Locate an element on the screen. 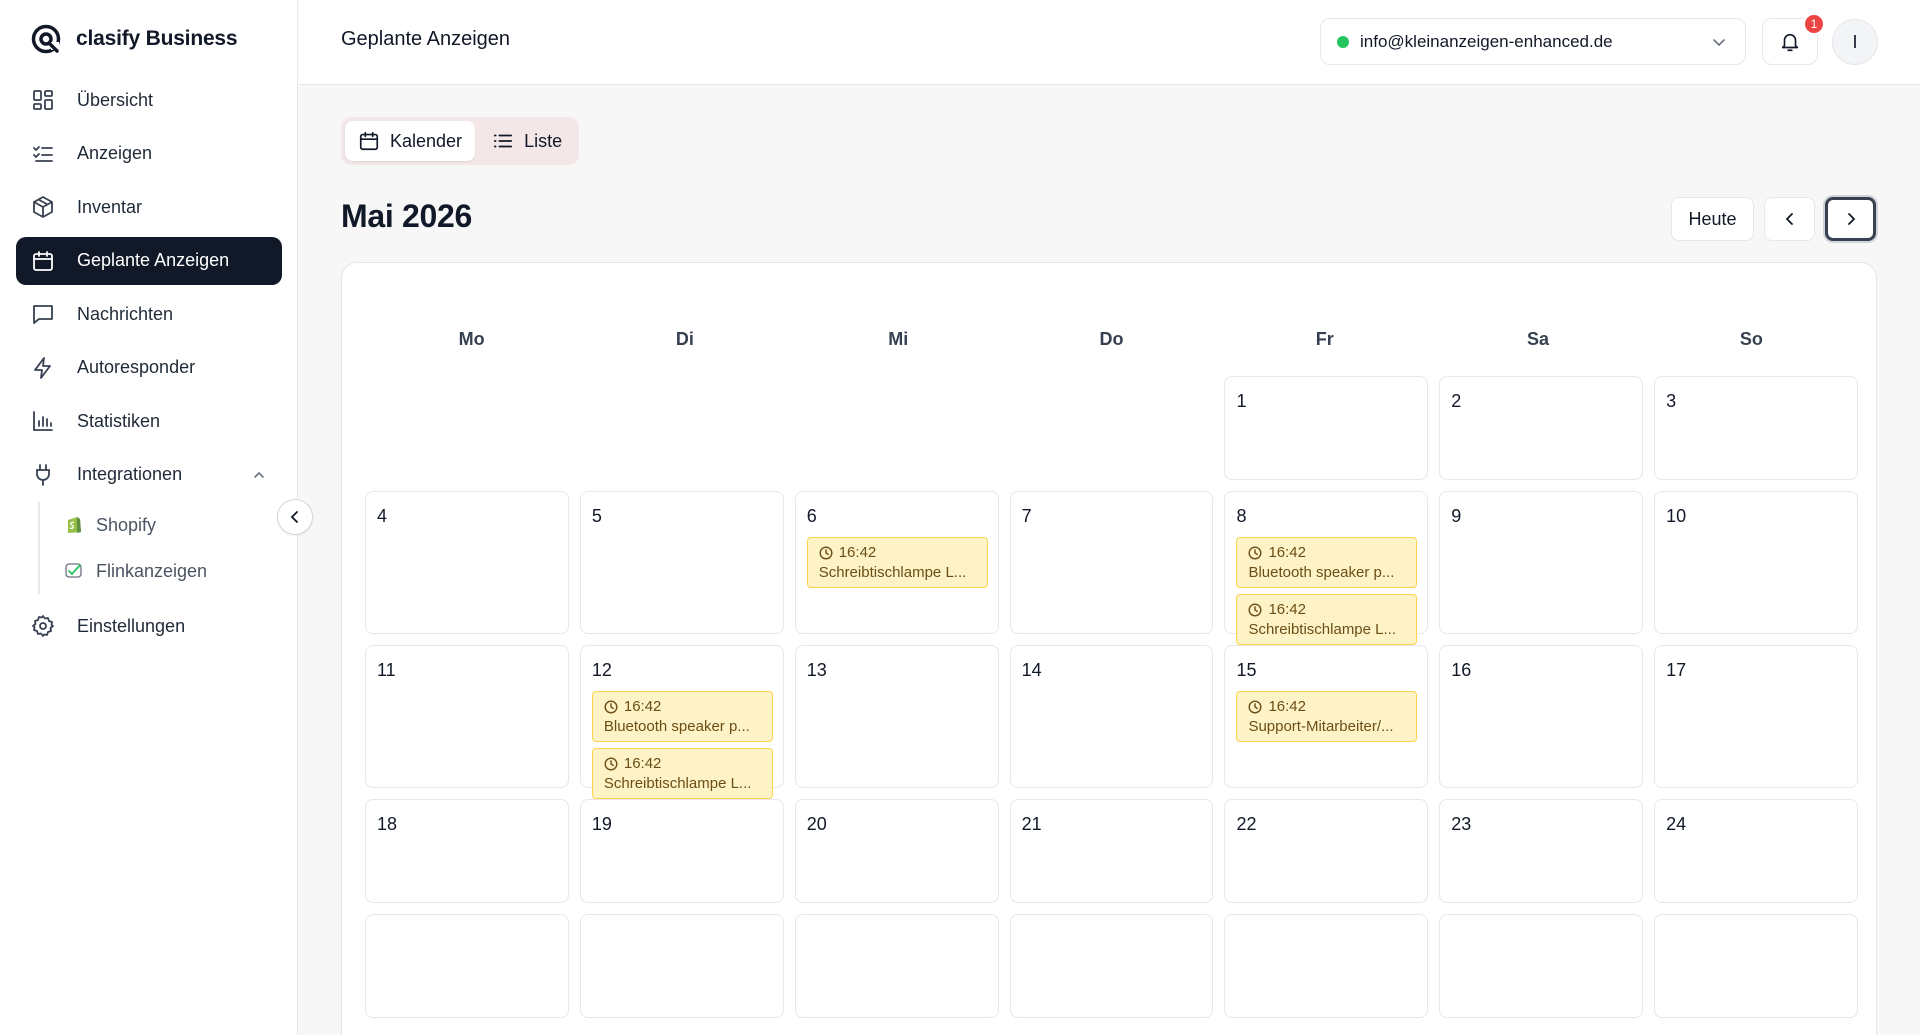 This screenshot has width=1920, height=1035. integrations-subnav: Shopify Flinkanzeigen is located at coordinates (160, 548).